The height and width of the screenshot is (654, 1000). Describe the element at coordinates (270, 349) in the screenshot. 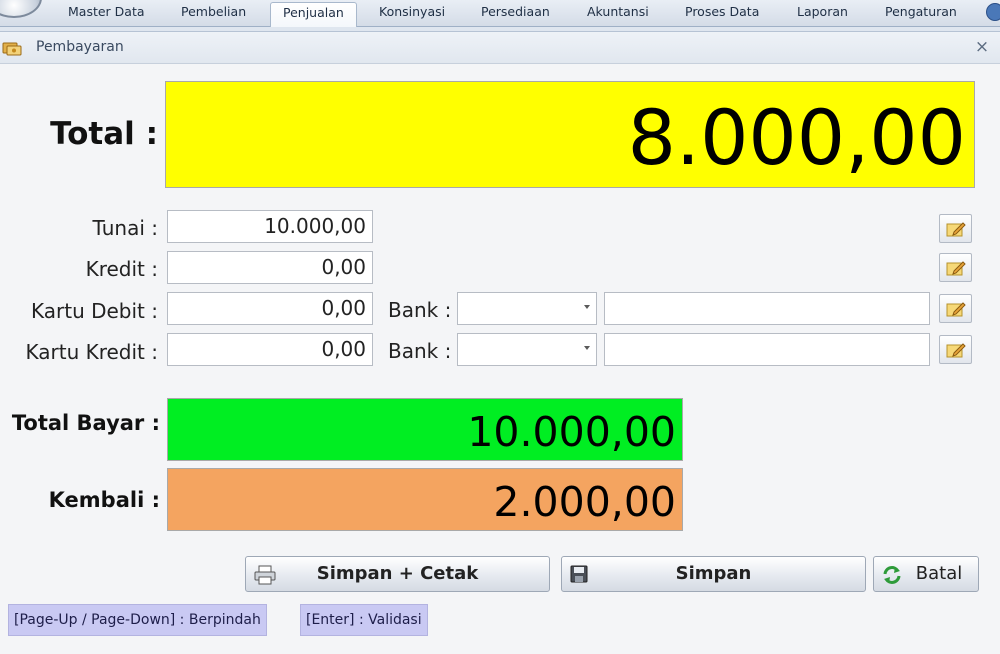

I see `kartu-kredit-input: 0,00` at that location.